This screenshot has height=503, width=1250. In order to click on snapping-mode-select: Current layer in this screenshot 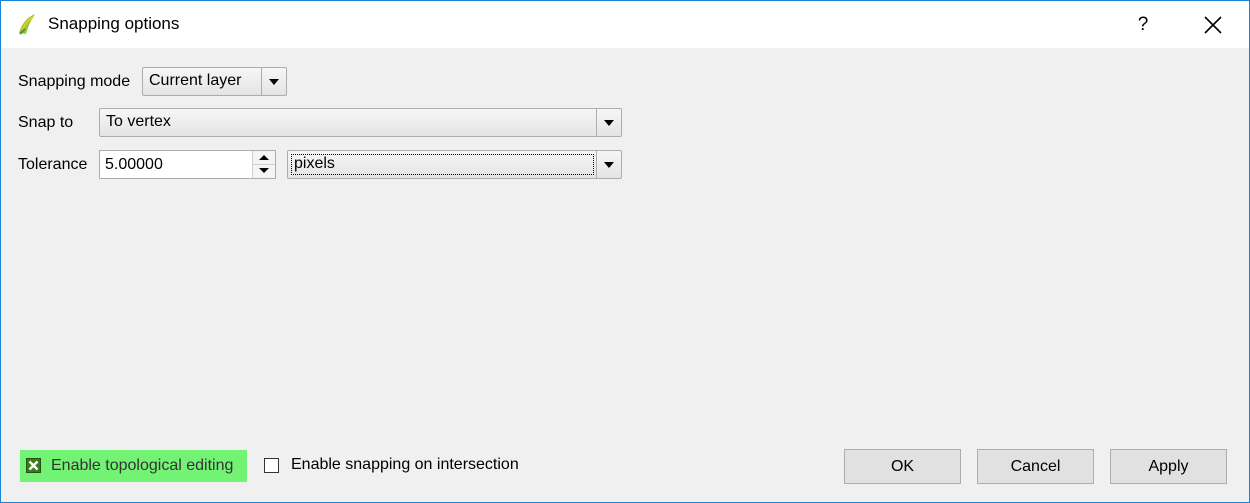, I will do `click(214, 81)`.